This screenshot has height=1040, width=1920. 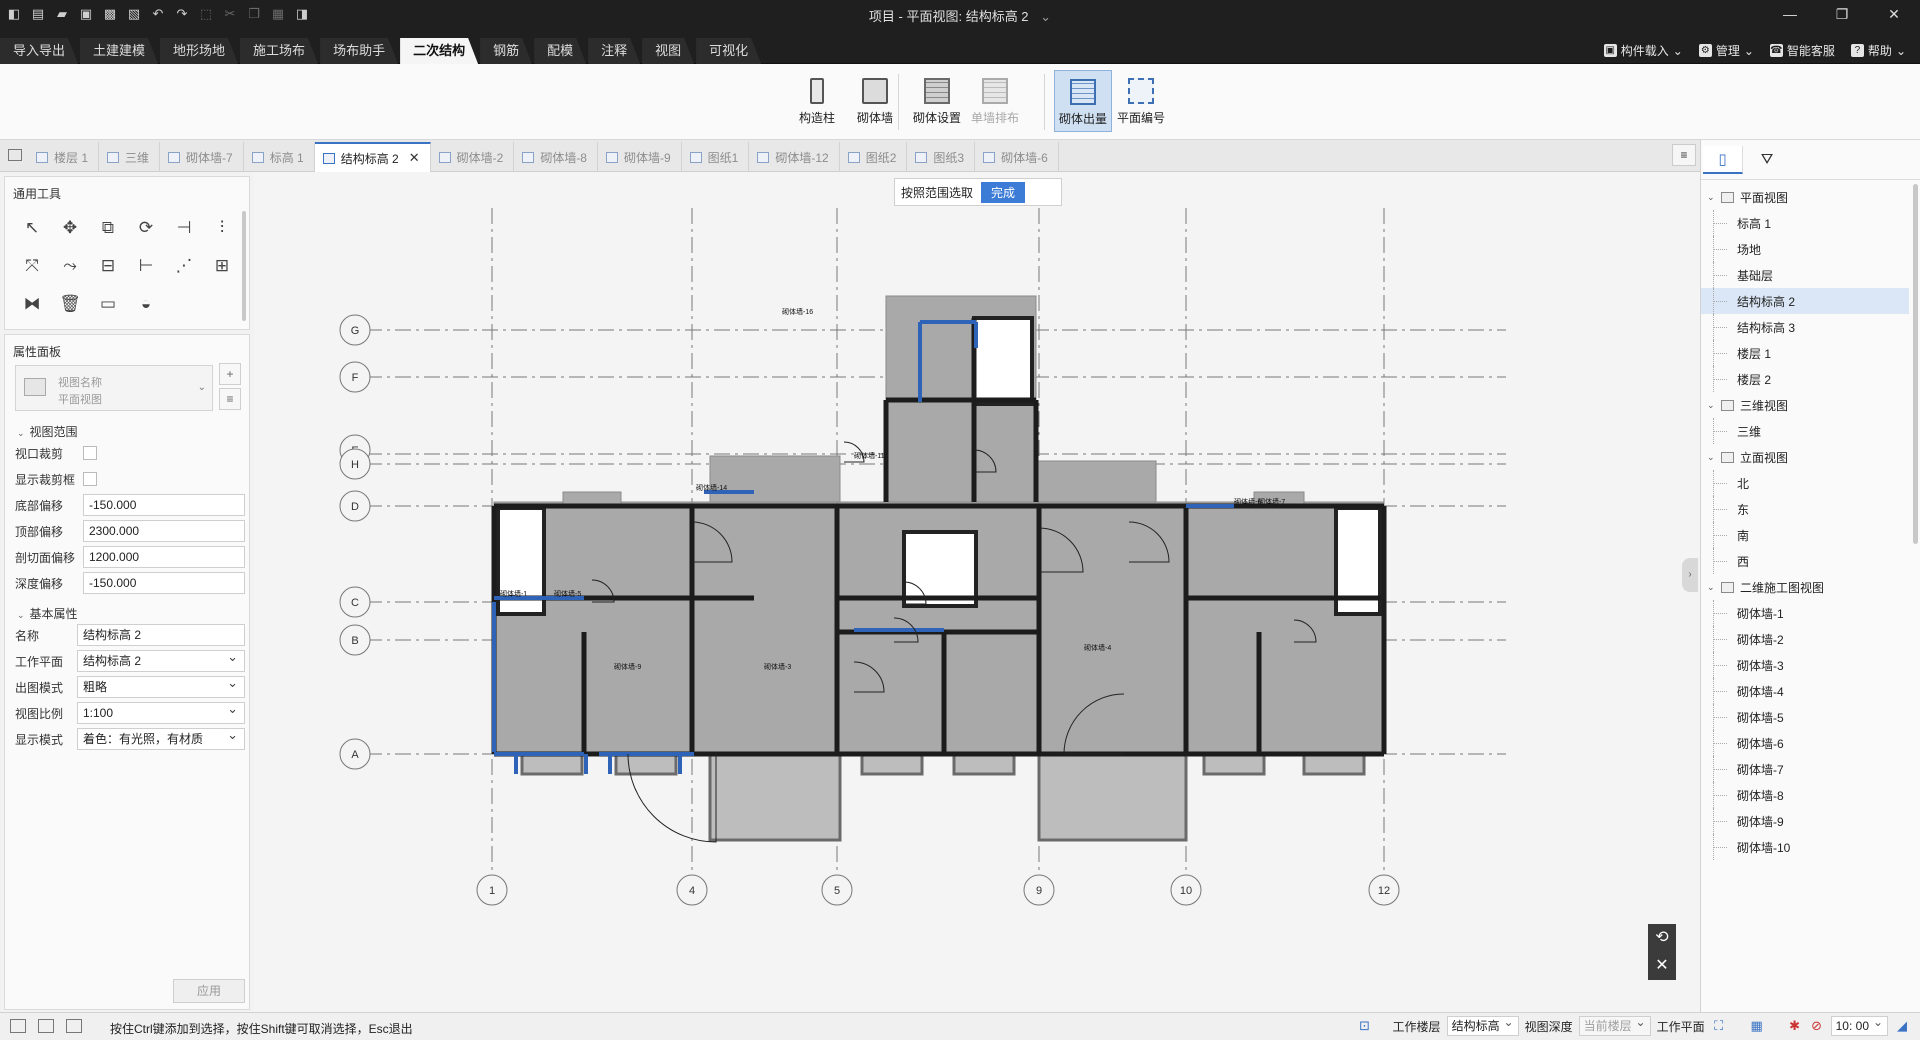 I want to click on align-icon: ⊣, so click(x=184, y=228).